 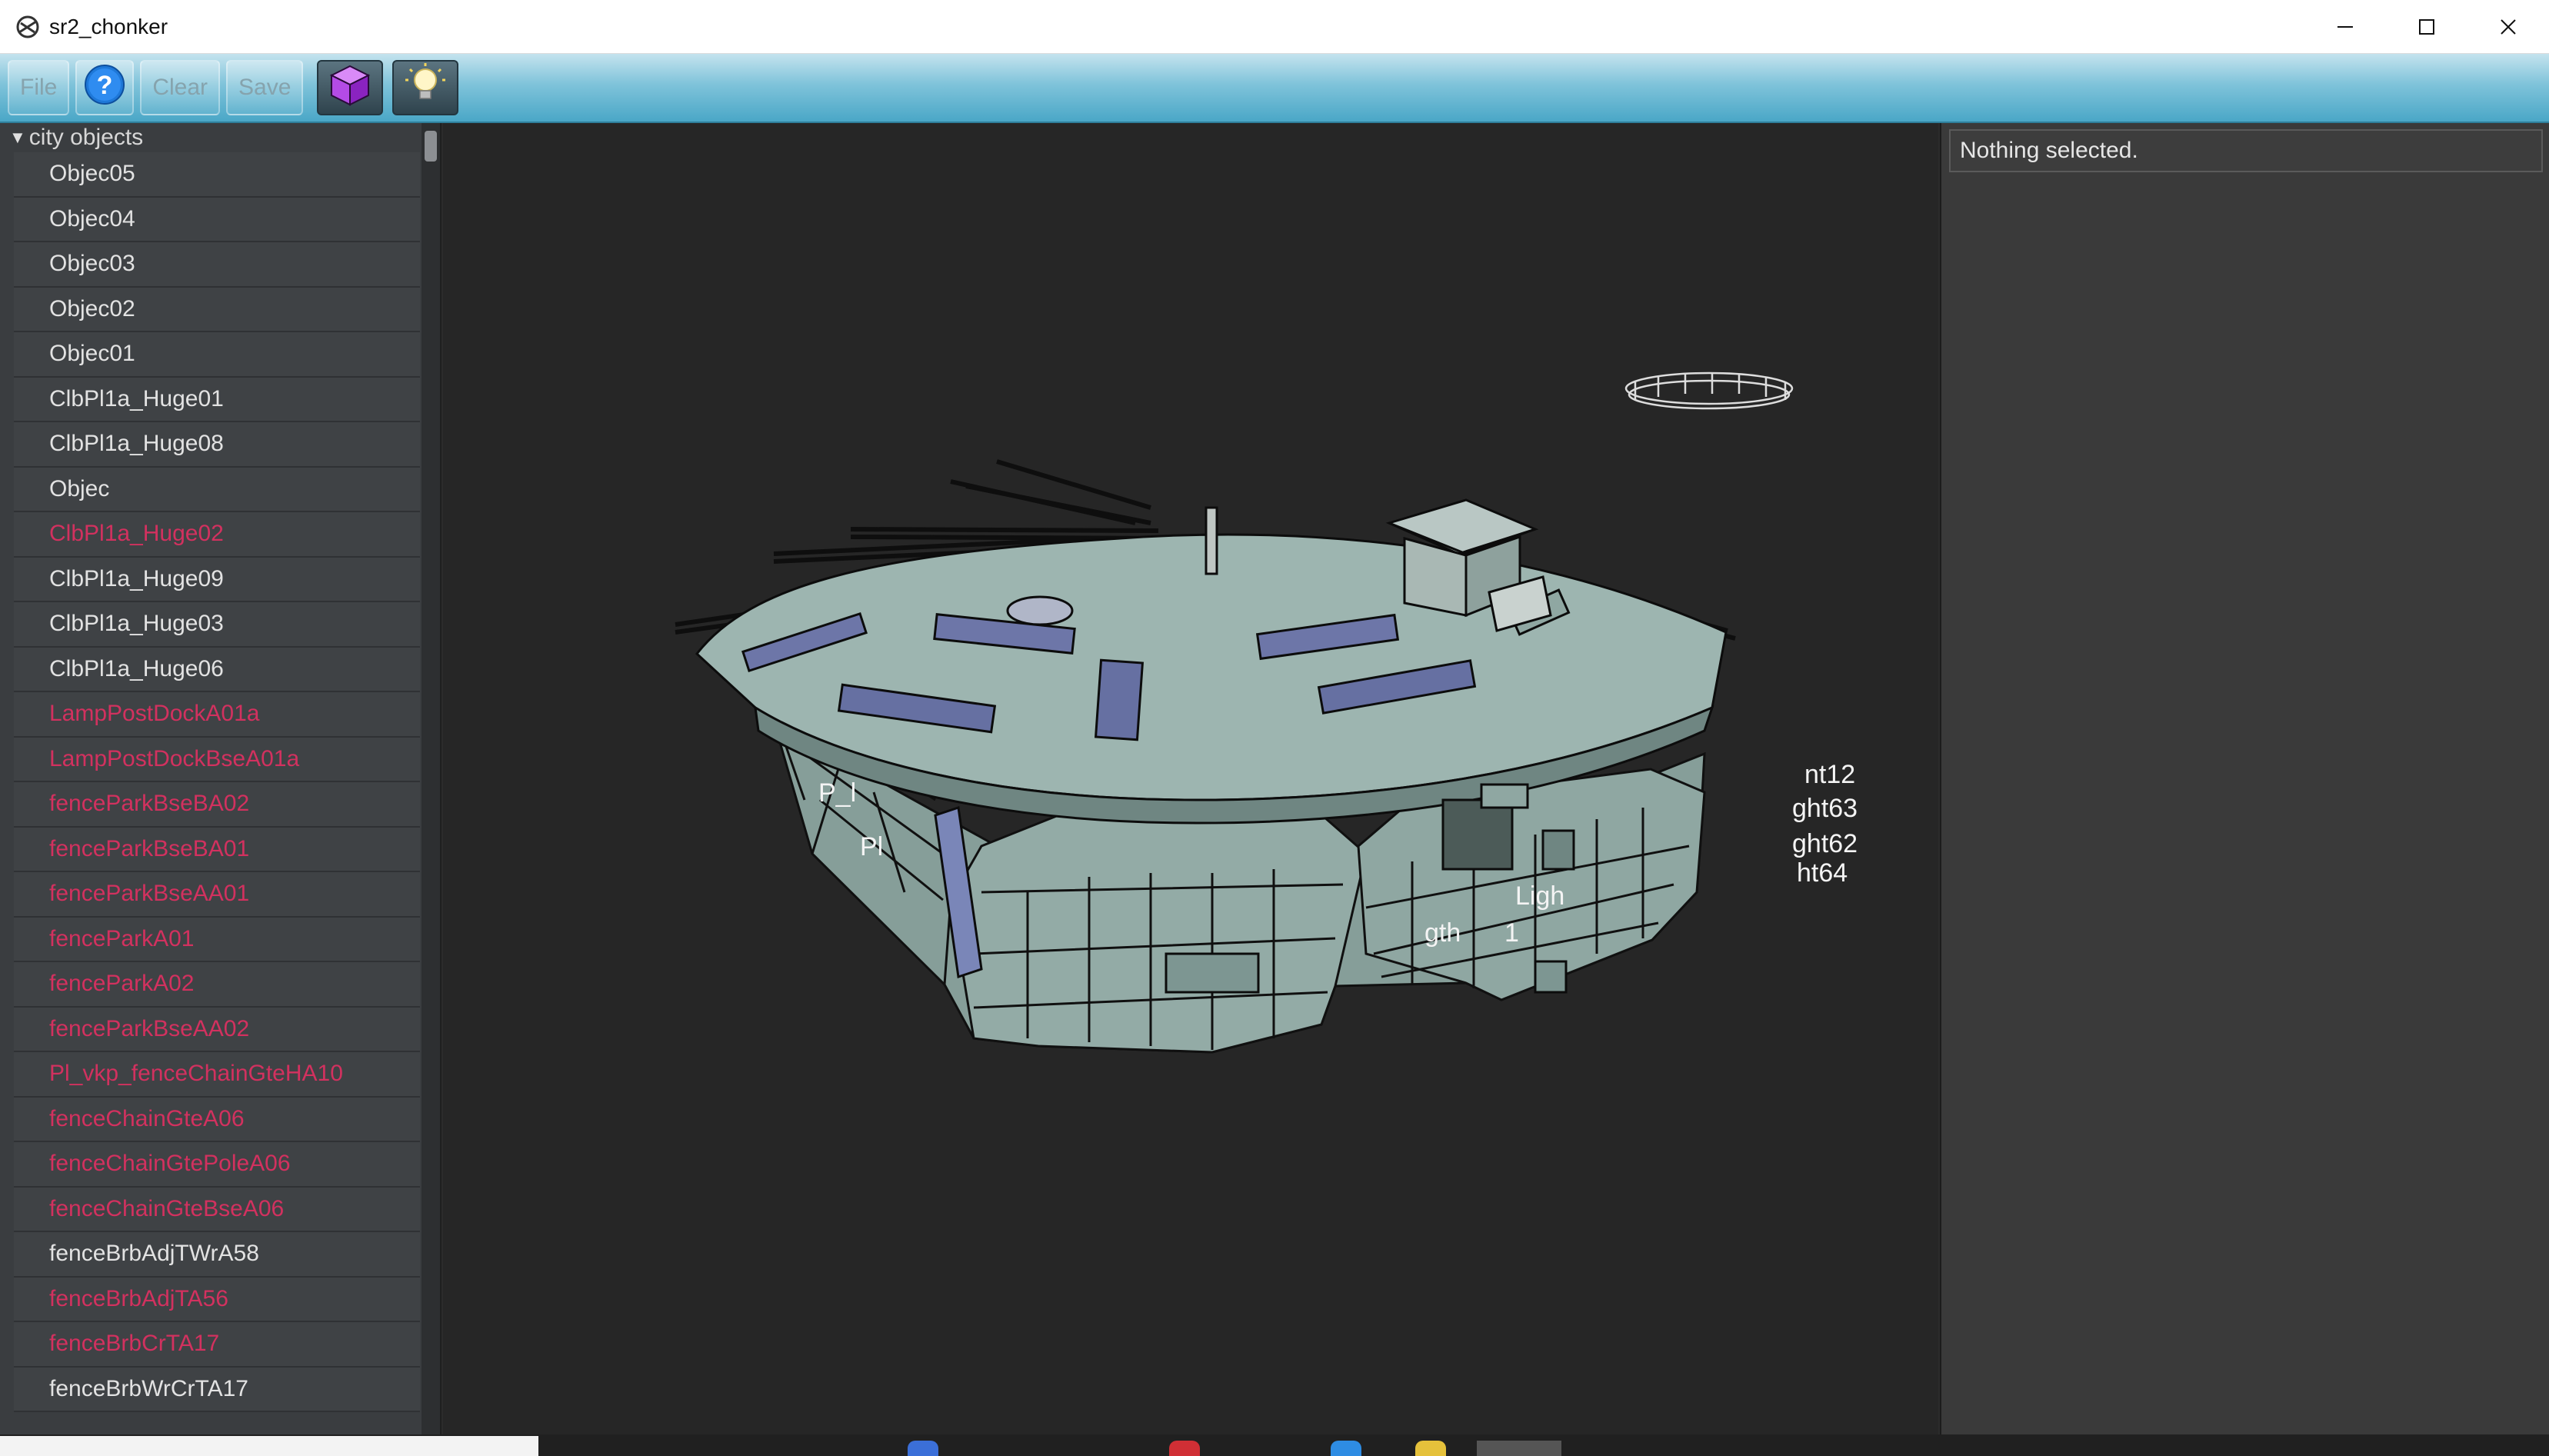 I want to click on tree-item: fenceChainGteA06, so click(x=217, y=1119).